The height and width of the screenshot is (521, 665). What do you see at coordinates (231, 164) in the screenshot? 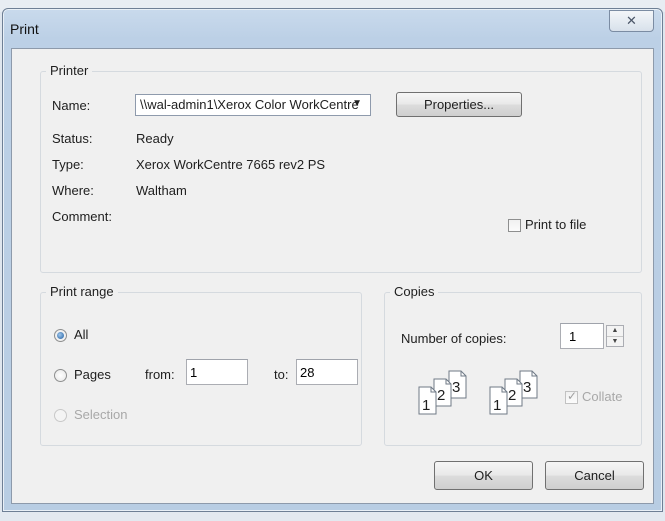
I see `type-value: Xerox WorkCentre 7665 rev2 PS` at bounding box center [231, 164].